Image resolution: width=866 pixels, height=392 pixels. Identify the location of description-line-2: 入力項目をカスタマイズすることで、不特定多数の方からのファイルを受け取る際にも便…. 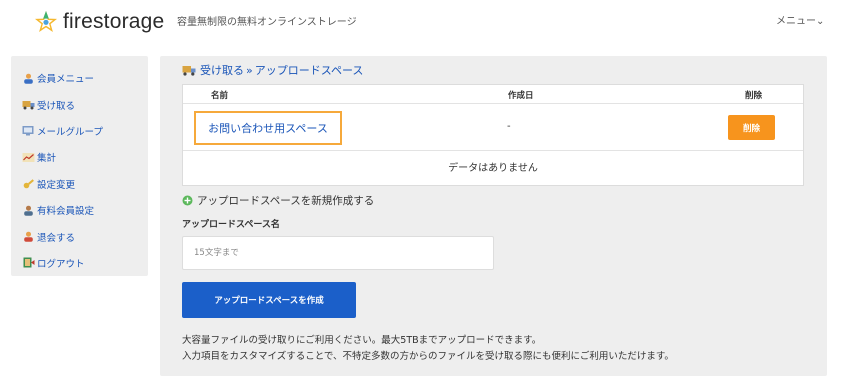
(428, 356).